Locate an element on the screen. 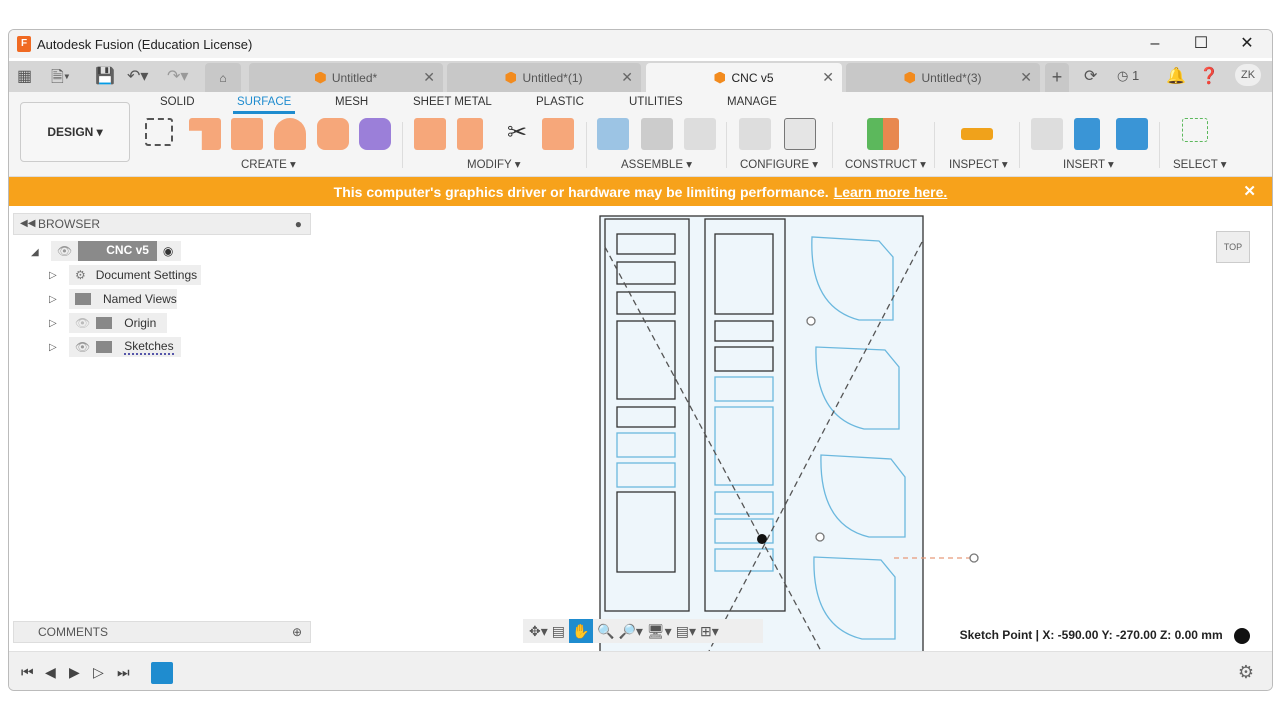  assemble-menu: ASSEMBLE ▾ is located at coordinates (656, 164).